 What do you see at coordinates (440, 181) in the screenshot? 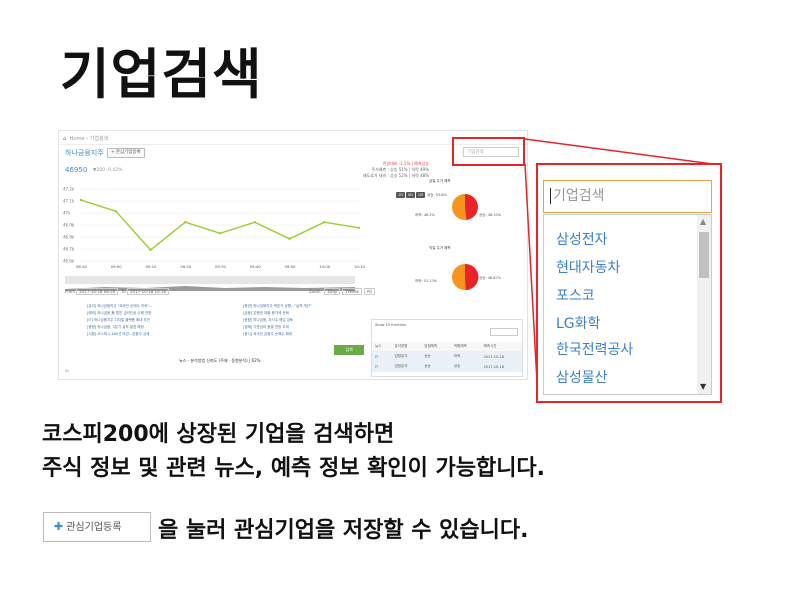
I see `pie1-title: 금일 주가 예측` at bounding box center [440, 181].